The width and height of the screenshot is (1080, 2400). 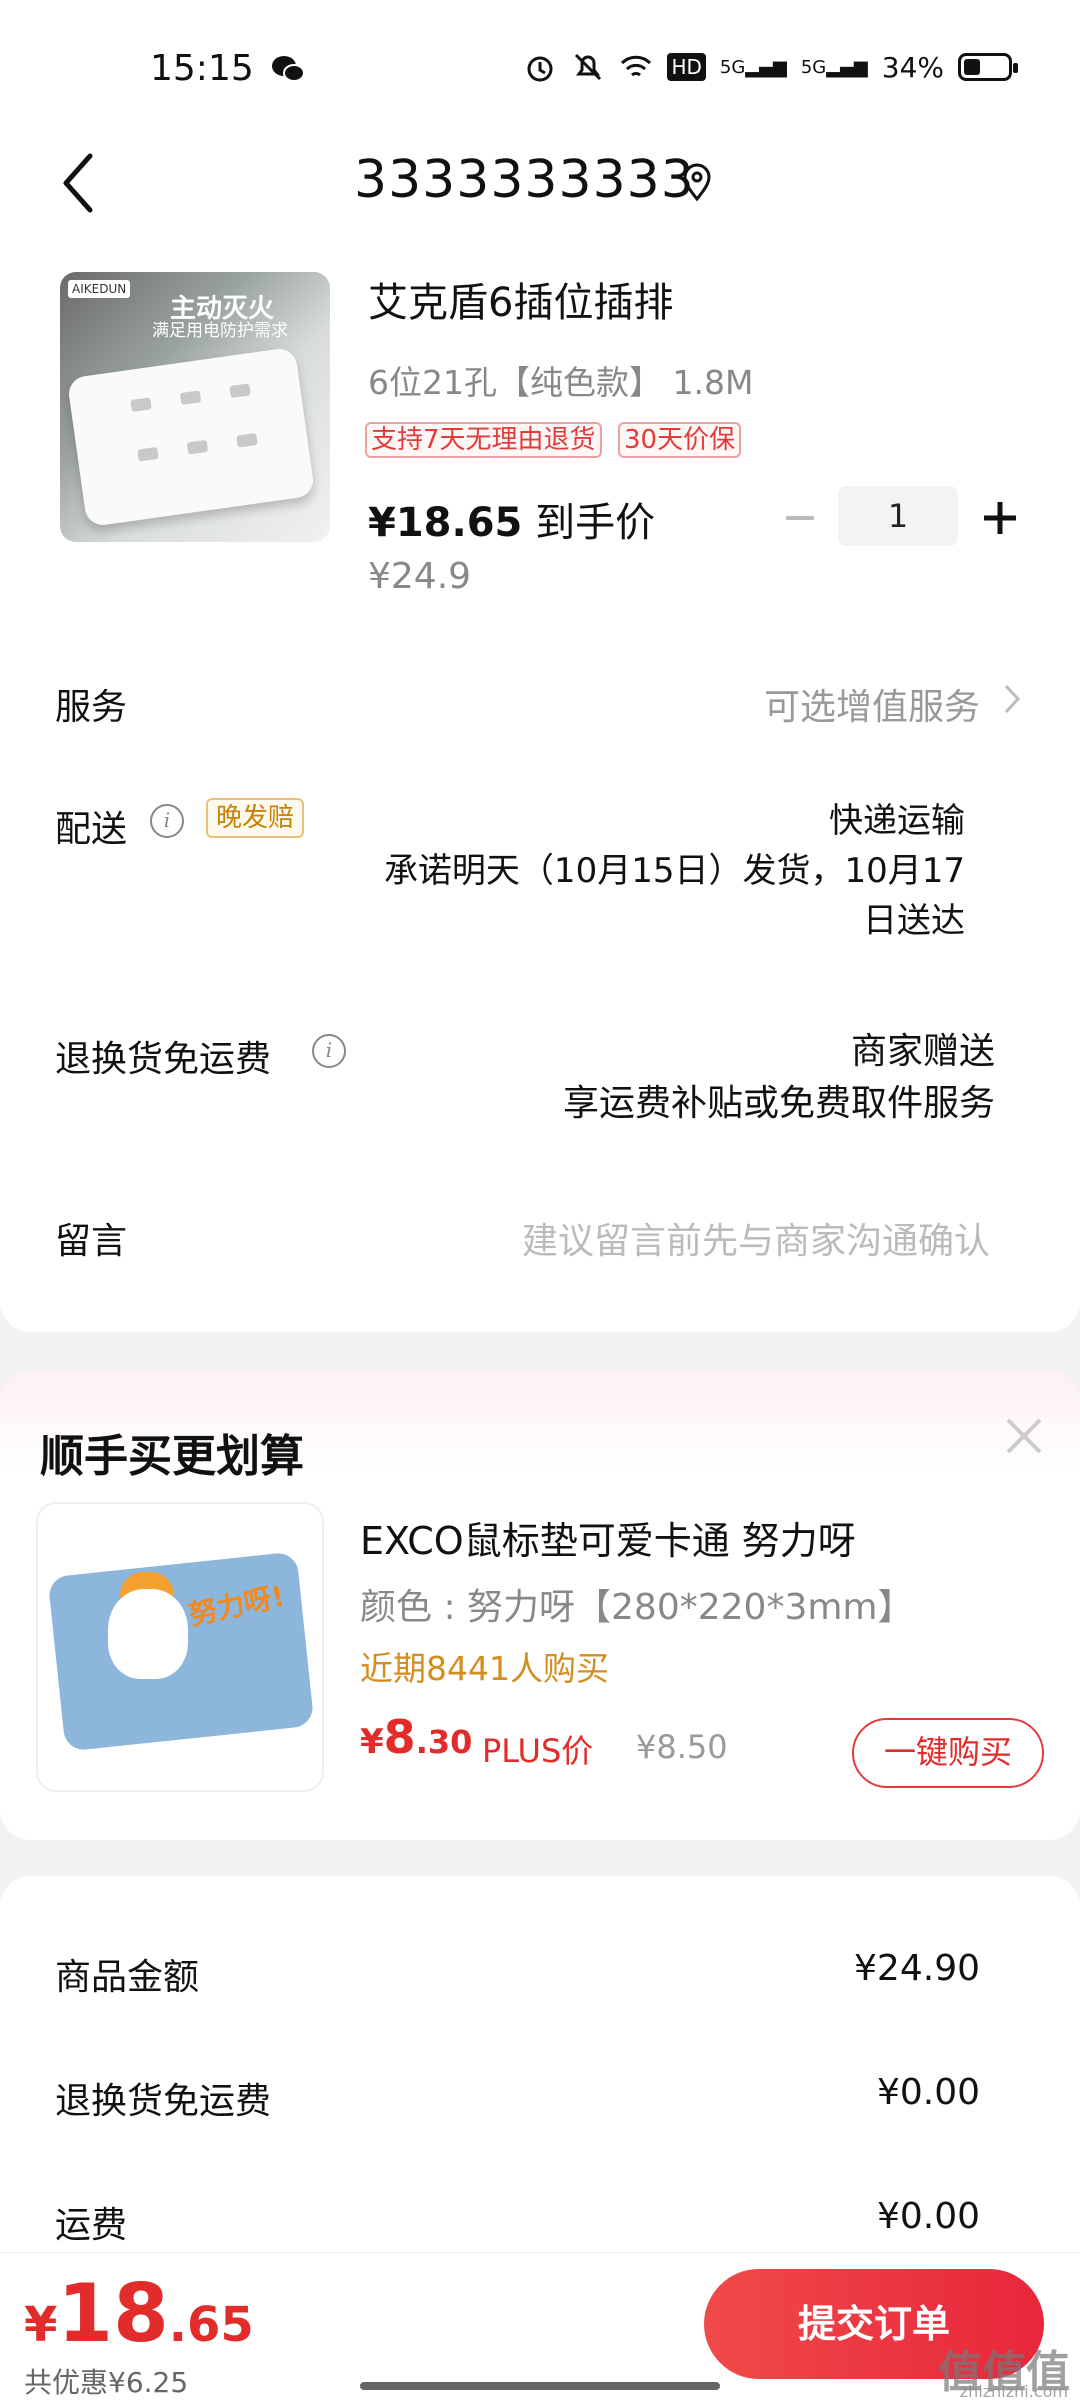 I want to click on recommend-product-image: 努力呀!, so click(x=180, y=1647).